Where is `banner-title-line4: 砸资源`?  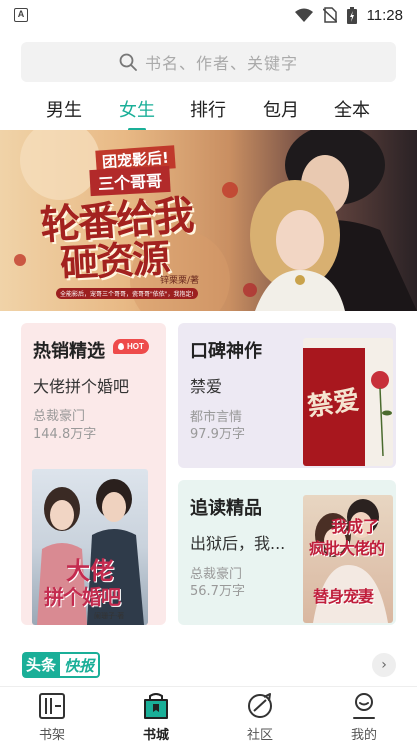
banner-title-line4: 砸资源 is located at coordinates (114, 260).